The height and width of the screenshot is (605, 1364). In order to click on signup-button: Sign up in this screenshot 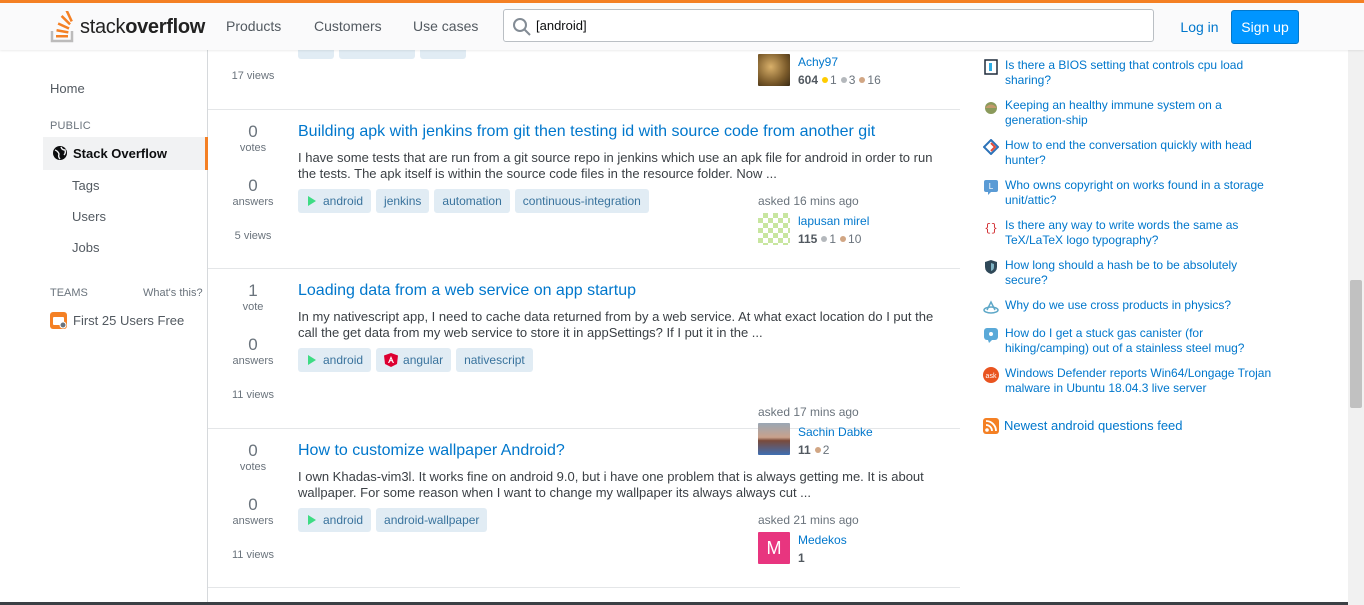, I will do `click(1265, 27)`.